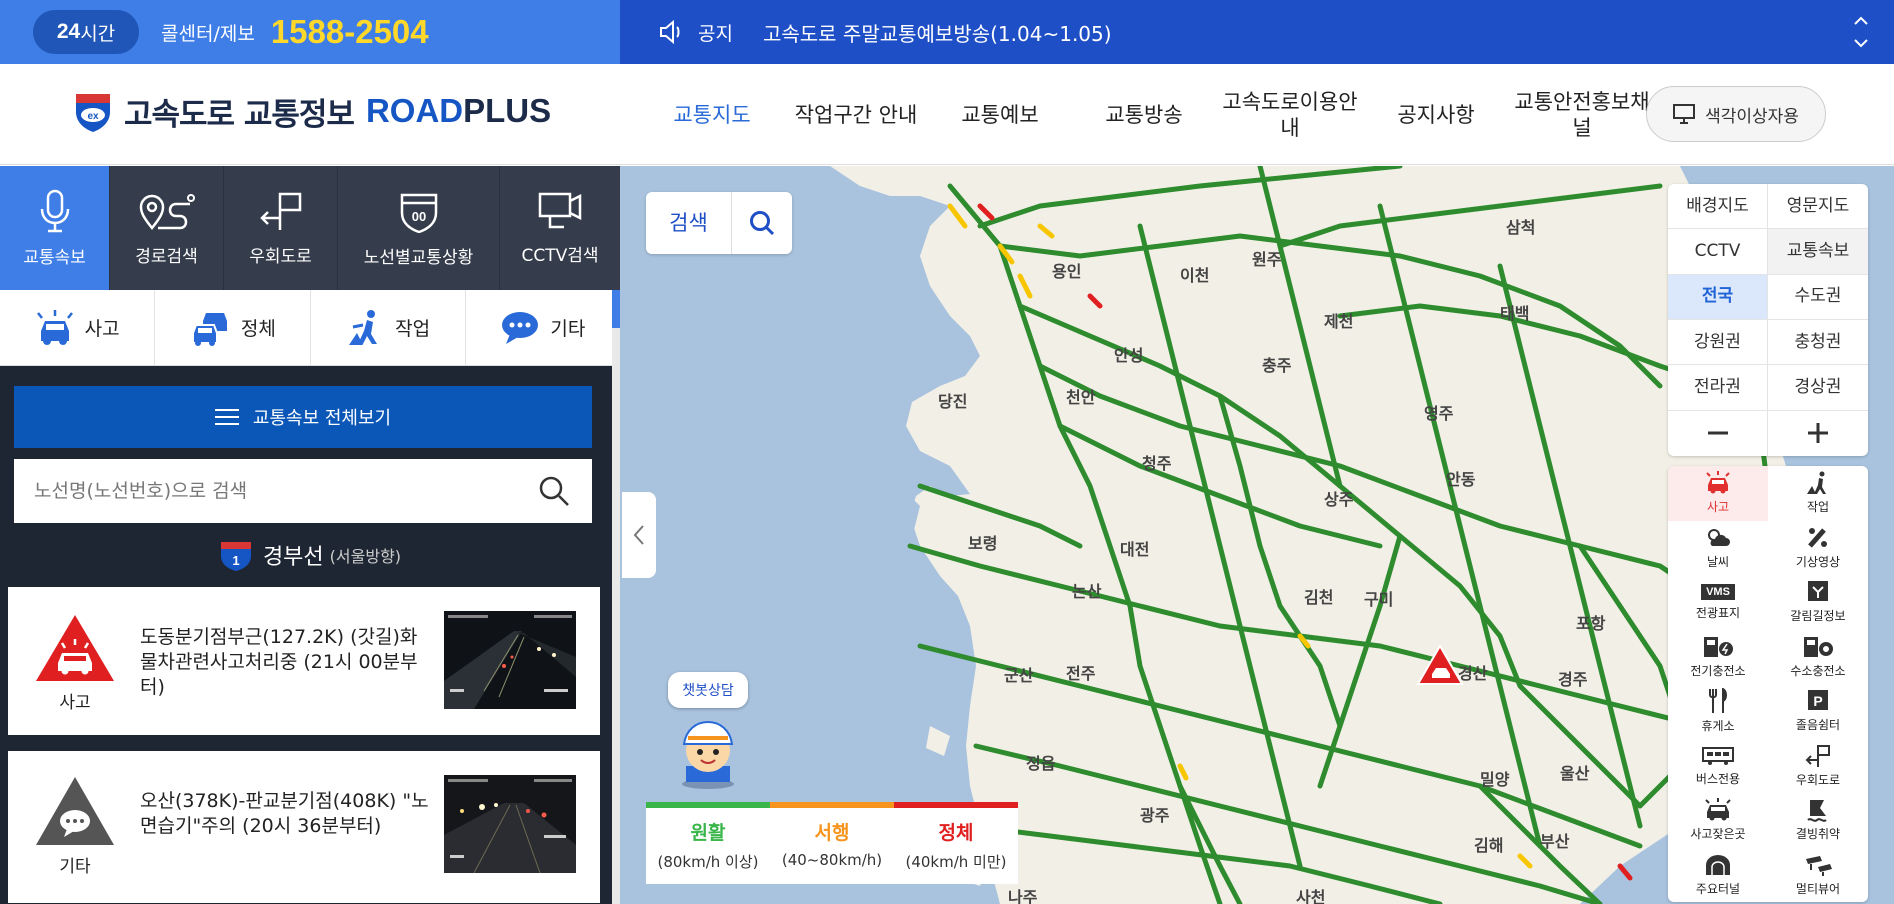 Image resolution: width=1894 pixels, height=904 pixels. What do you see at coordinates (1718, 548) in the screenshot?
I see `overlay-weather-button: 날씨` at bounding box center [1718, 548].